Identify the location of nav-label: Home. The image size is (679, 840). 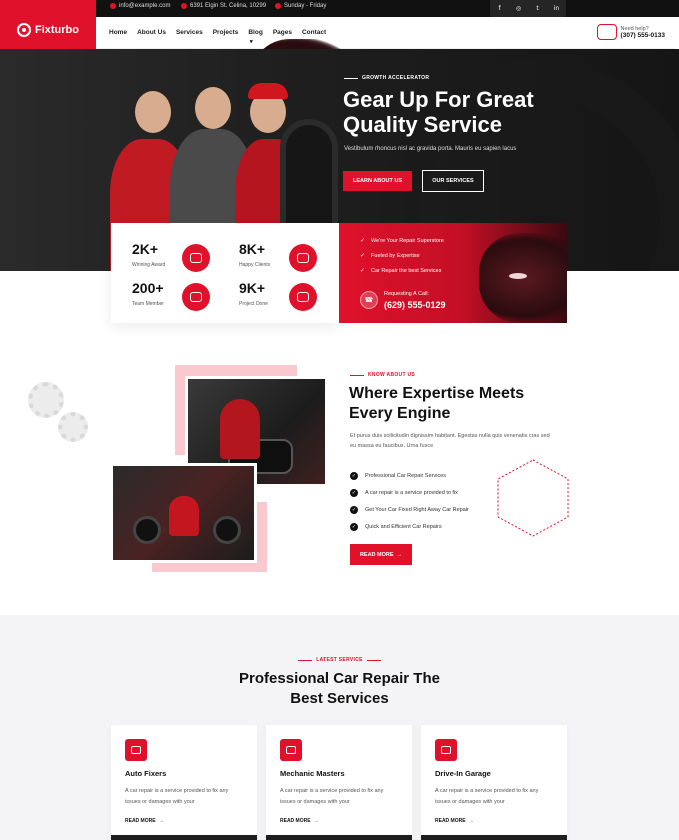
(118, 32).